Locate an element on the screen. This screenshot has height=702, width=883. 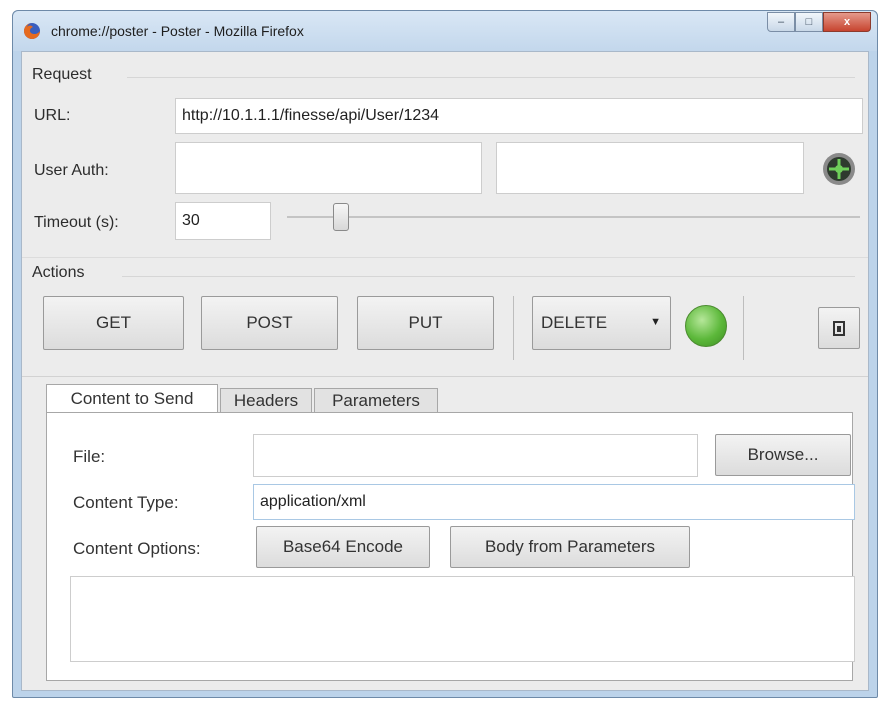
request-section-label: Request is located at coordinates (62, 74).